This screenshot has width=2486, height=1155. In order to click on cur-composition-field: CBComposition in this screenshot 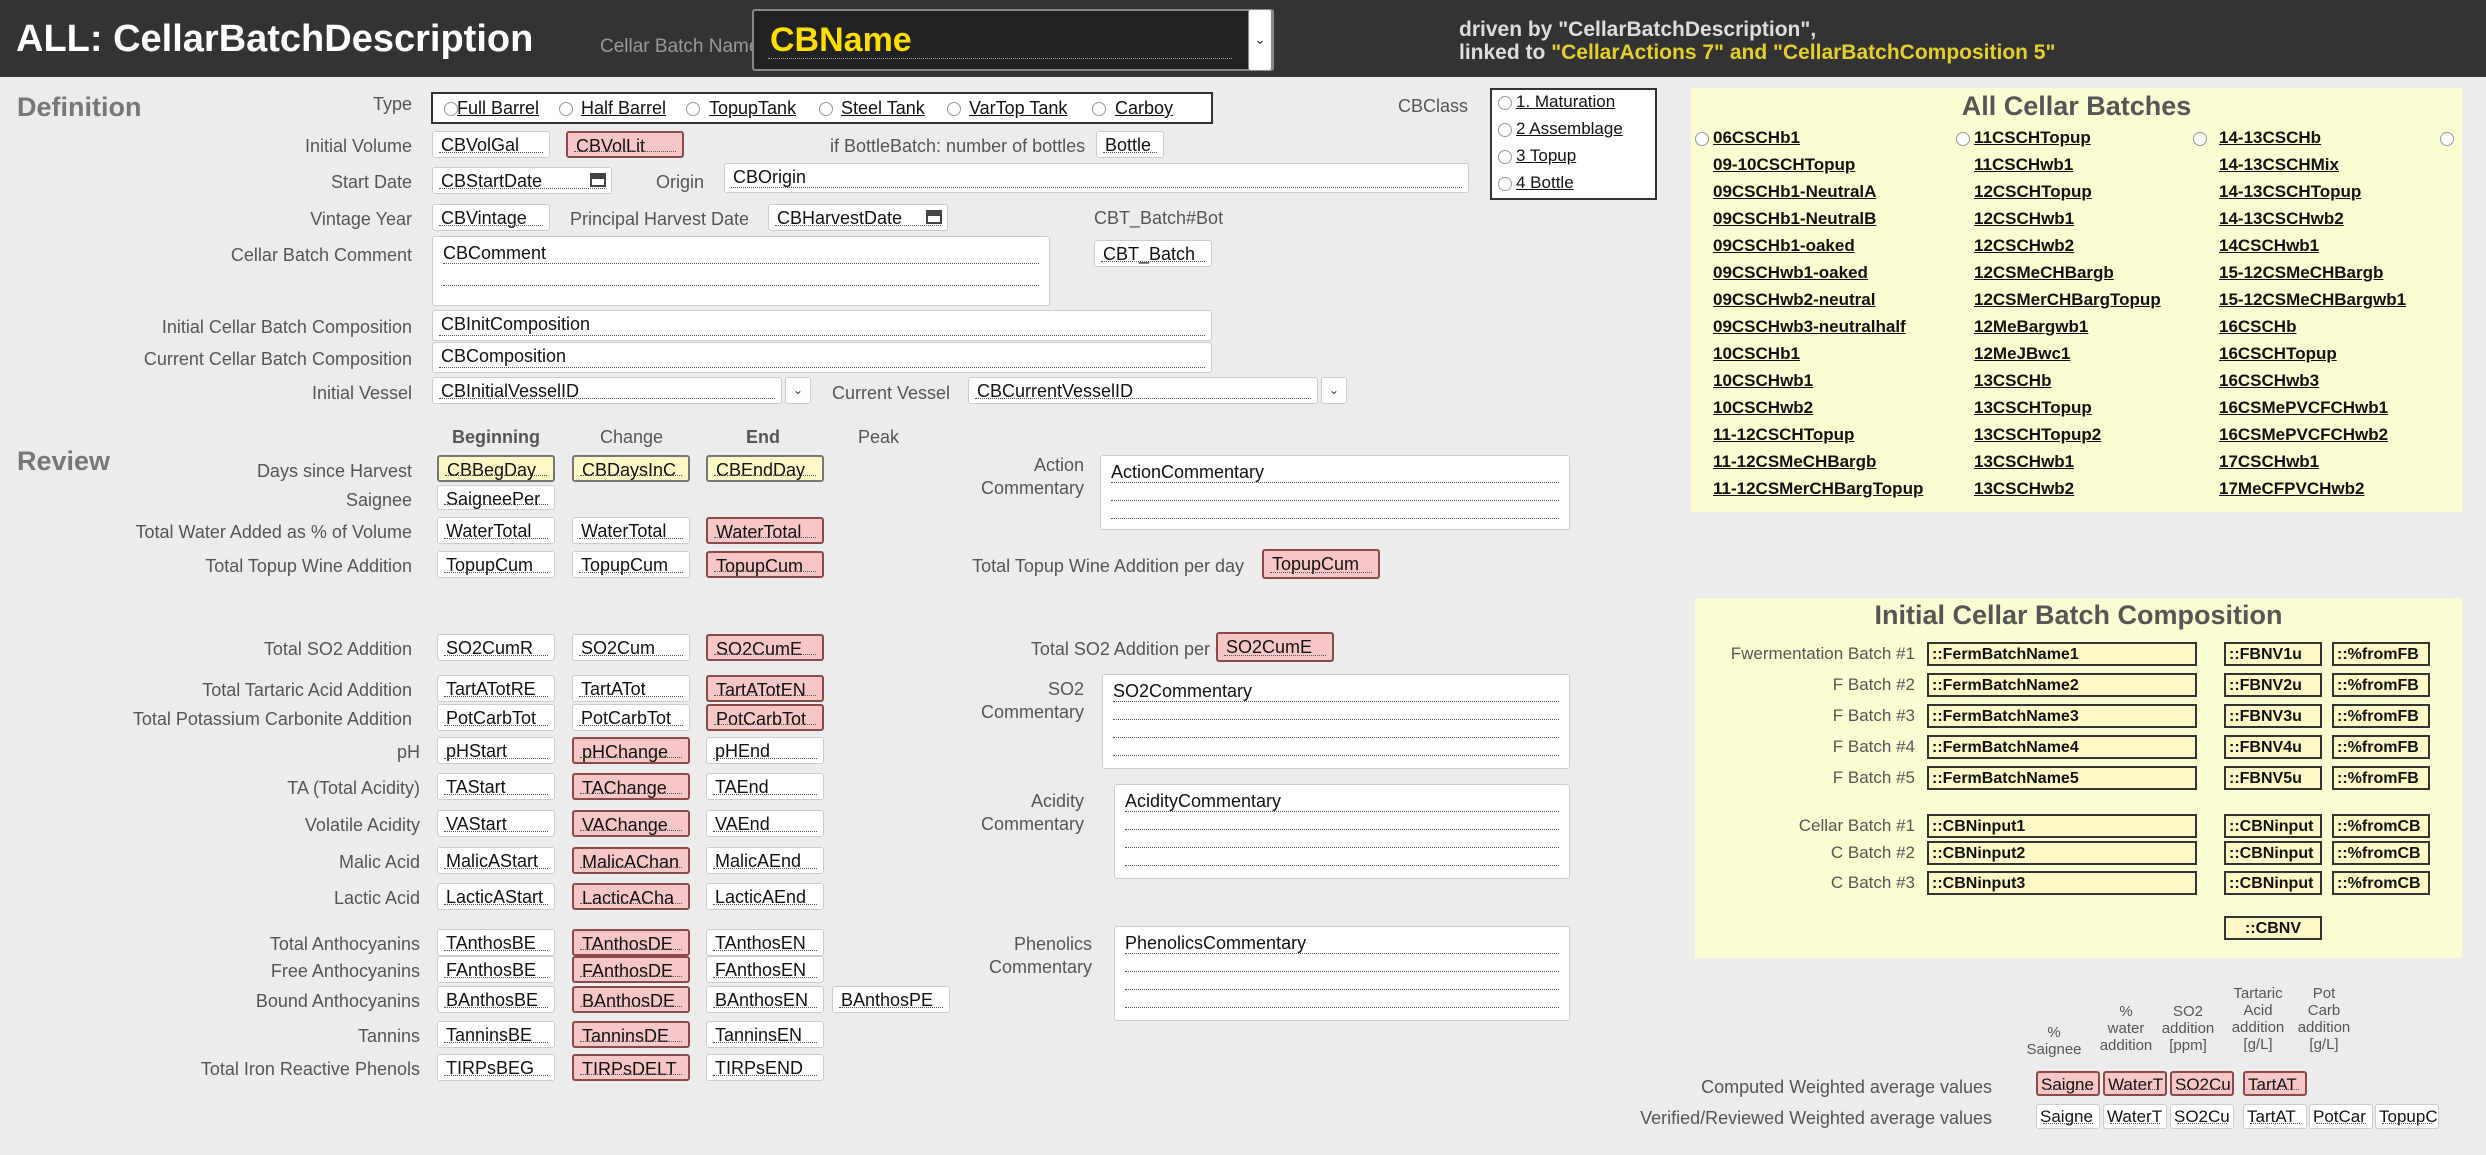, I will do `click(822, 357)`.